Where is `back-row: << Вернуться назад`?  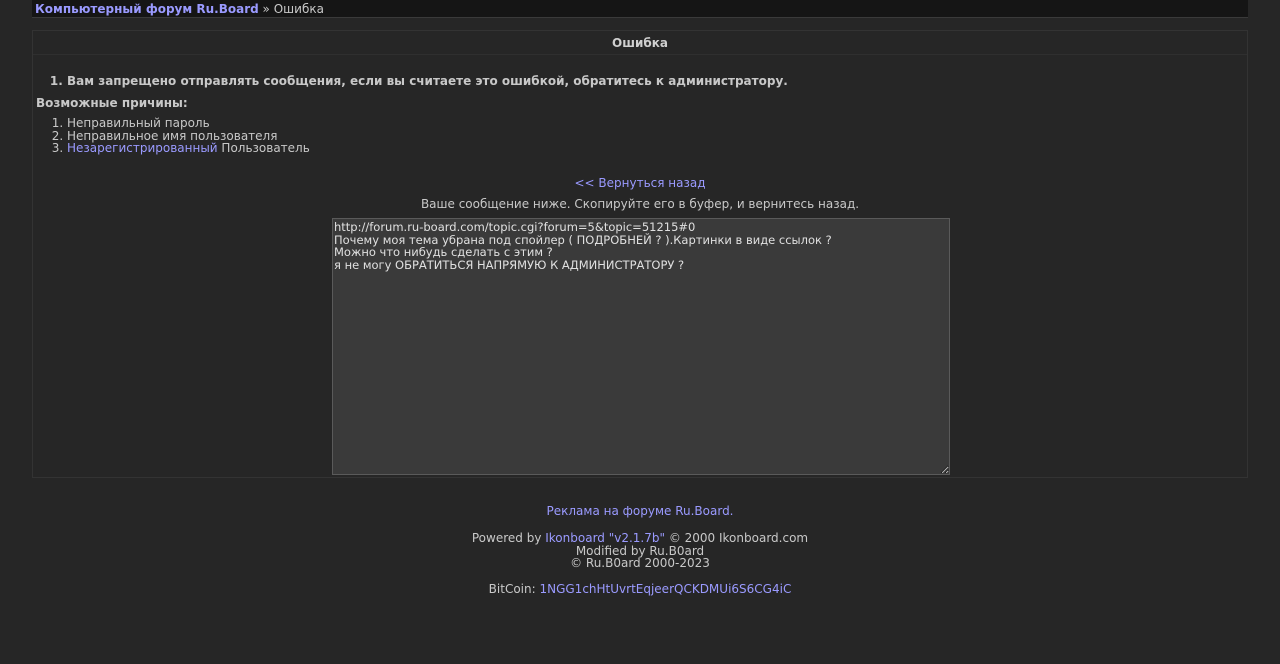
back-row: << Вернуться назад is located at coordinates (640, 183).